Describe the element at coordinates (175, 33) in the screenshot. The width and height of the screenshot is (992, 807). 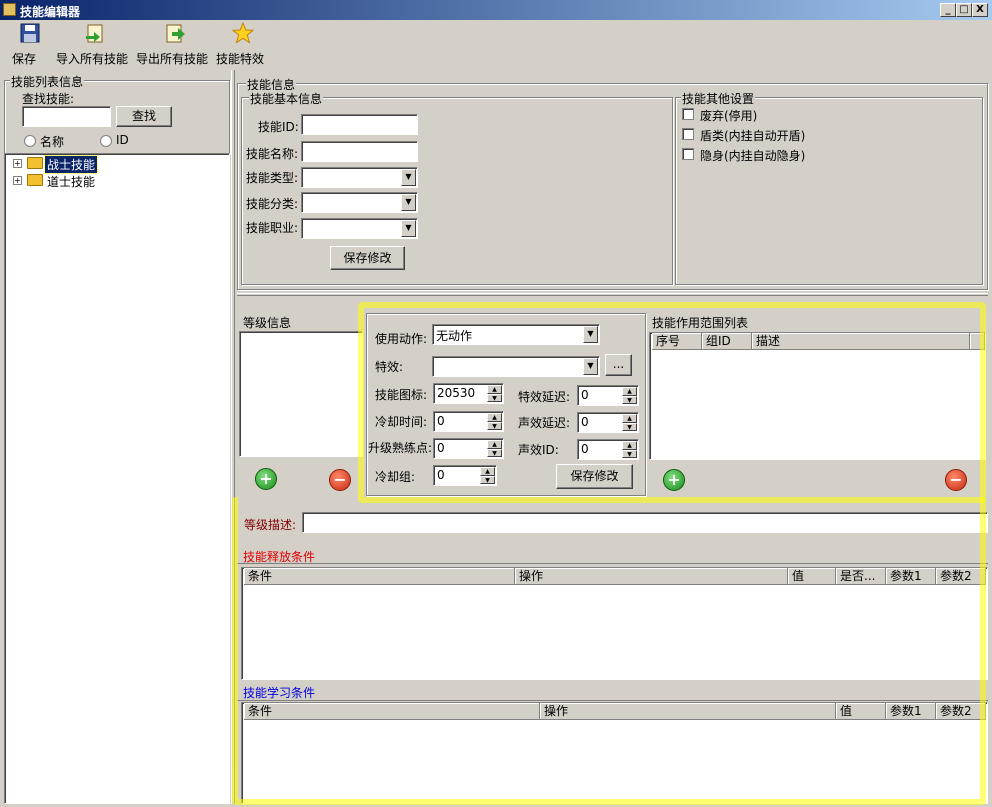
I see `export-icon` at that location.